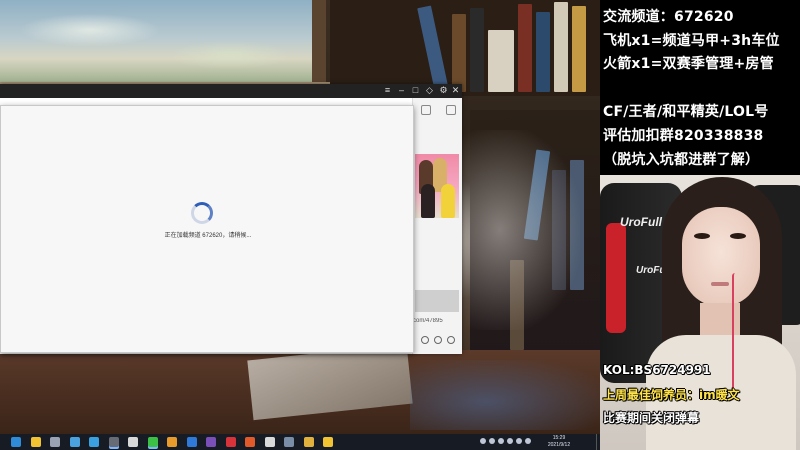 This screenshot has height=450, width=800. Describe the element at coordinates (172, 442) in the screenshot. I see `orange-app-icon` at that location.